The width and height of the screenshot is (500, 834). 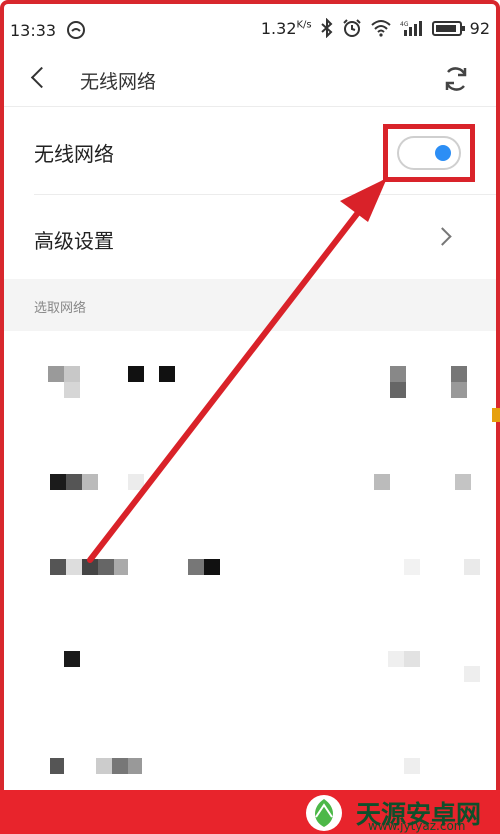 What do you see at coordinates (324, 813) in the screenshot?
I see `watermark-logo-icon` at bounding box center [324, 813].